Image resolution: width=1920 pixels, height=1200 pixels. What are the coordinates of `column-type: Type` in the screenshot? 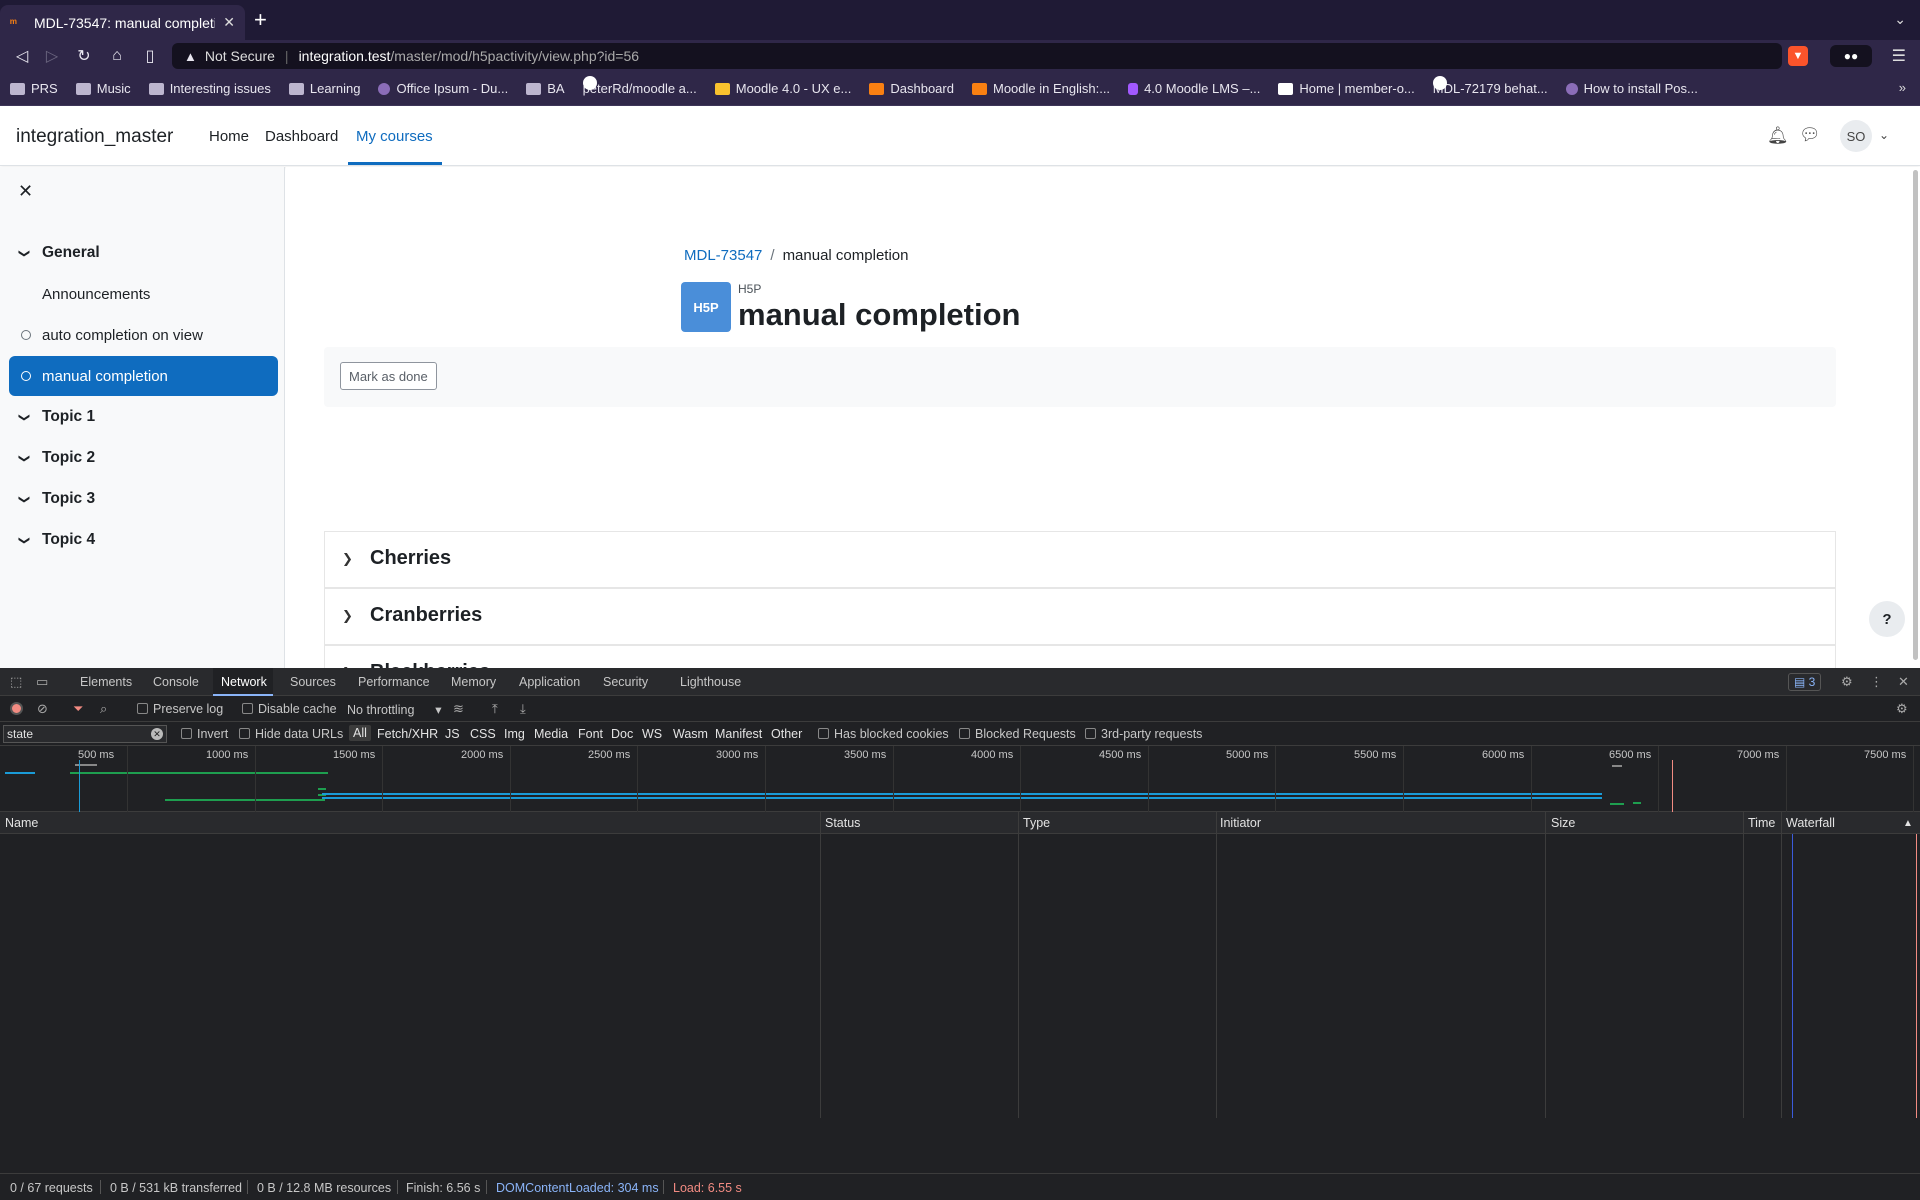 It's located at (1036, 823).